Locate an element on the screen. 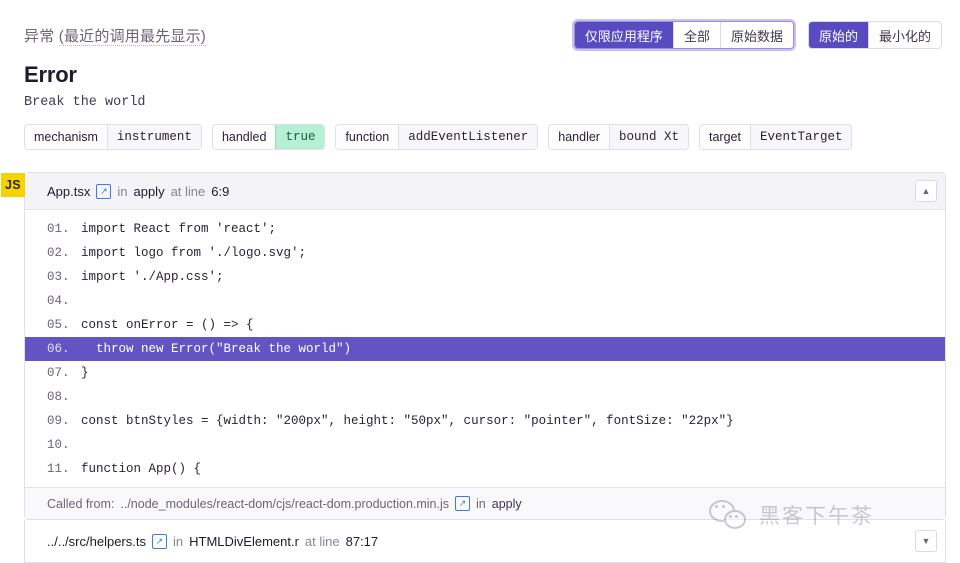 This screenshot has width=960, height=563. code-line: 02. import logo from './logo.svg'; is located at coordinates (485, 253).